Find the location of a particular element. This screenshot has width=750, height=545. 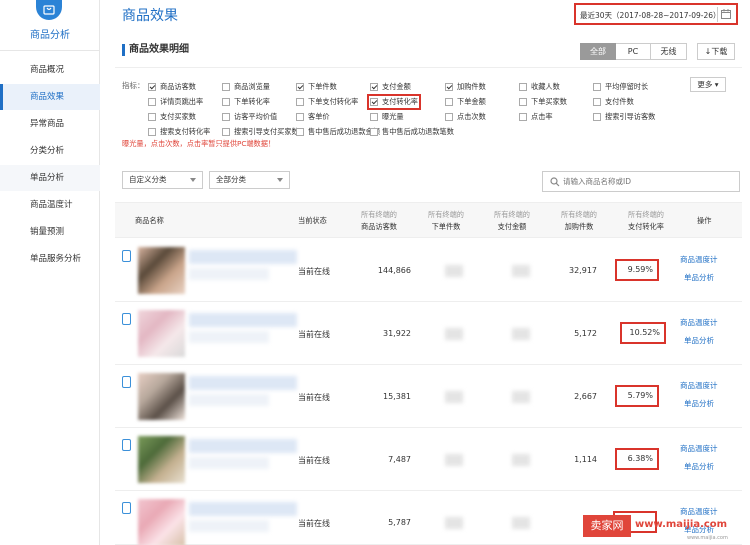

metric-checkbox: 售中售后成功退款金额 is located at coordinates (338, 132).